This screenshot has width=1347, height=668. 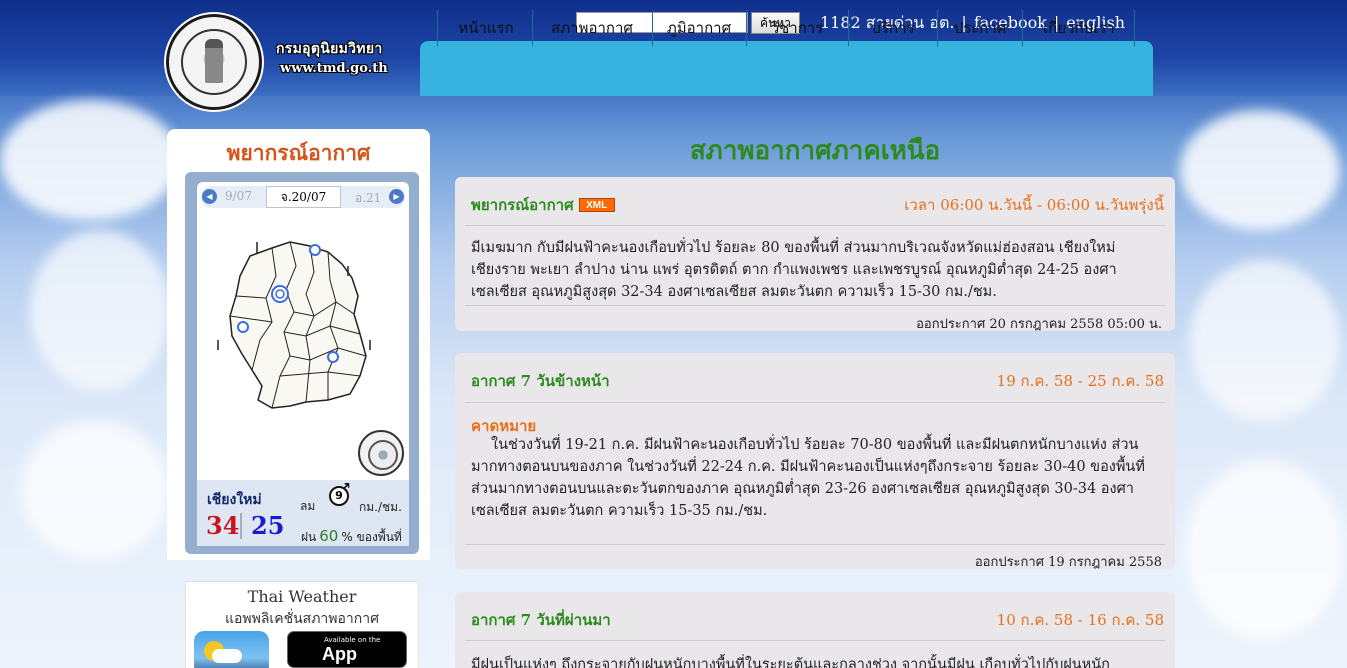 I want to click on rain-value: 60, so click(x=329, y=536).